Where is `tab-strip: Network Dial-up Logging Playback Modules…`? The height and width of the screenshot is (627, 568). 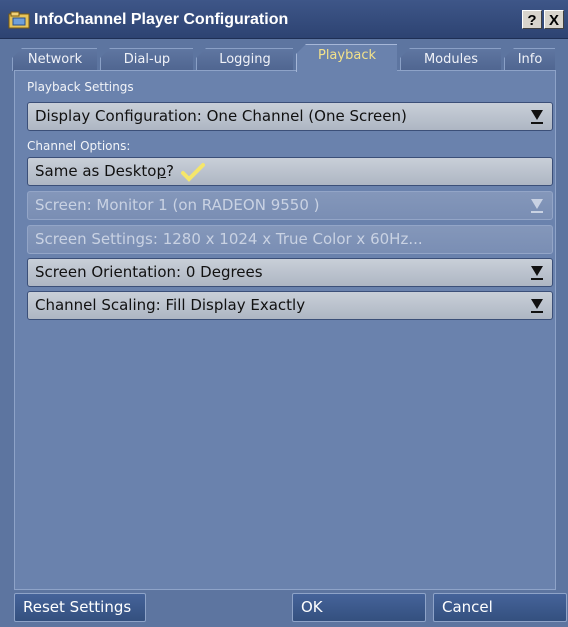
tab-strip: Network Dial-up Logging Playback Modules… is located at coordinates (283, 58).